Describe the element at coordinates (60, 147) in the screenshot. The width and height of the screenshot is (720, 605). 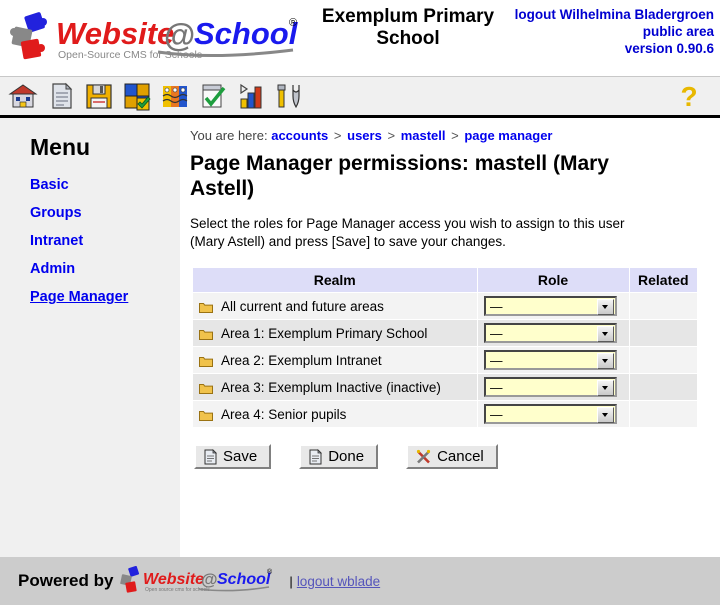
I see `sidebar-title: Menu` at that location.